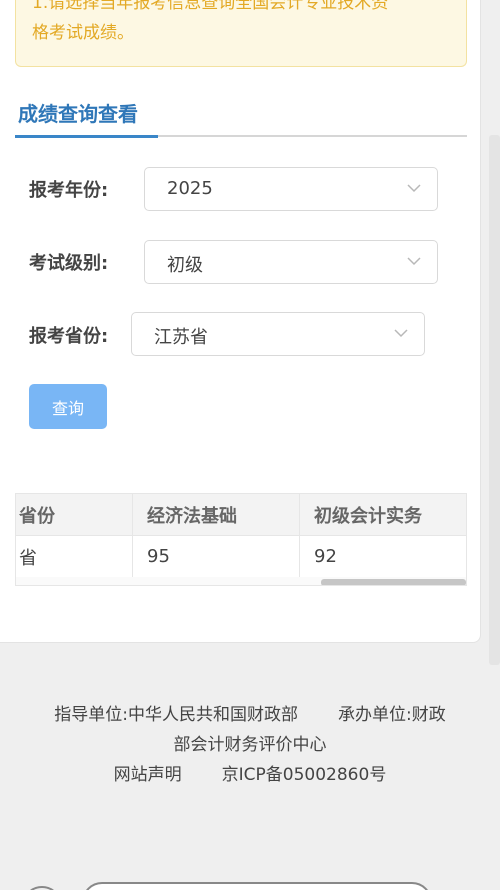  Describe the element at coordinates (393, 582) in the screenshot. I see `scrollbar-thumb` at that location.